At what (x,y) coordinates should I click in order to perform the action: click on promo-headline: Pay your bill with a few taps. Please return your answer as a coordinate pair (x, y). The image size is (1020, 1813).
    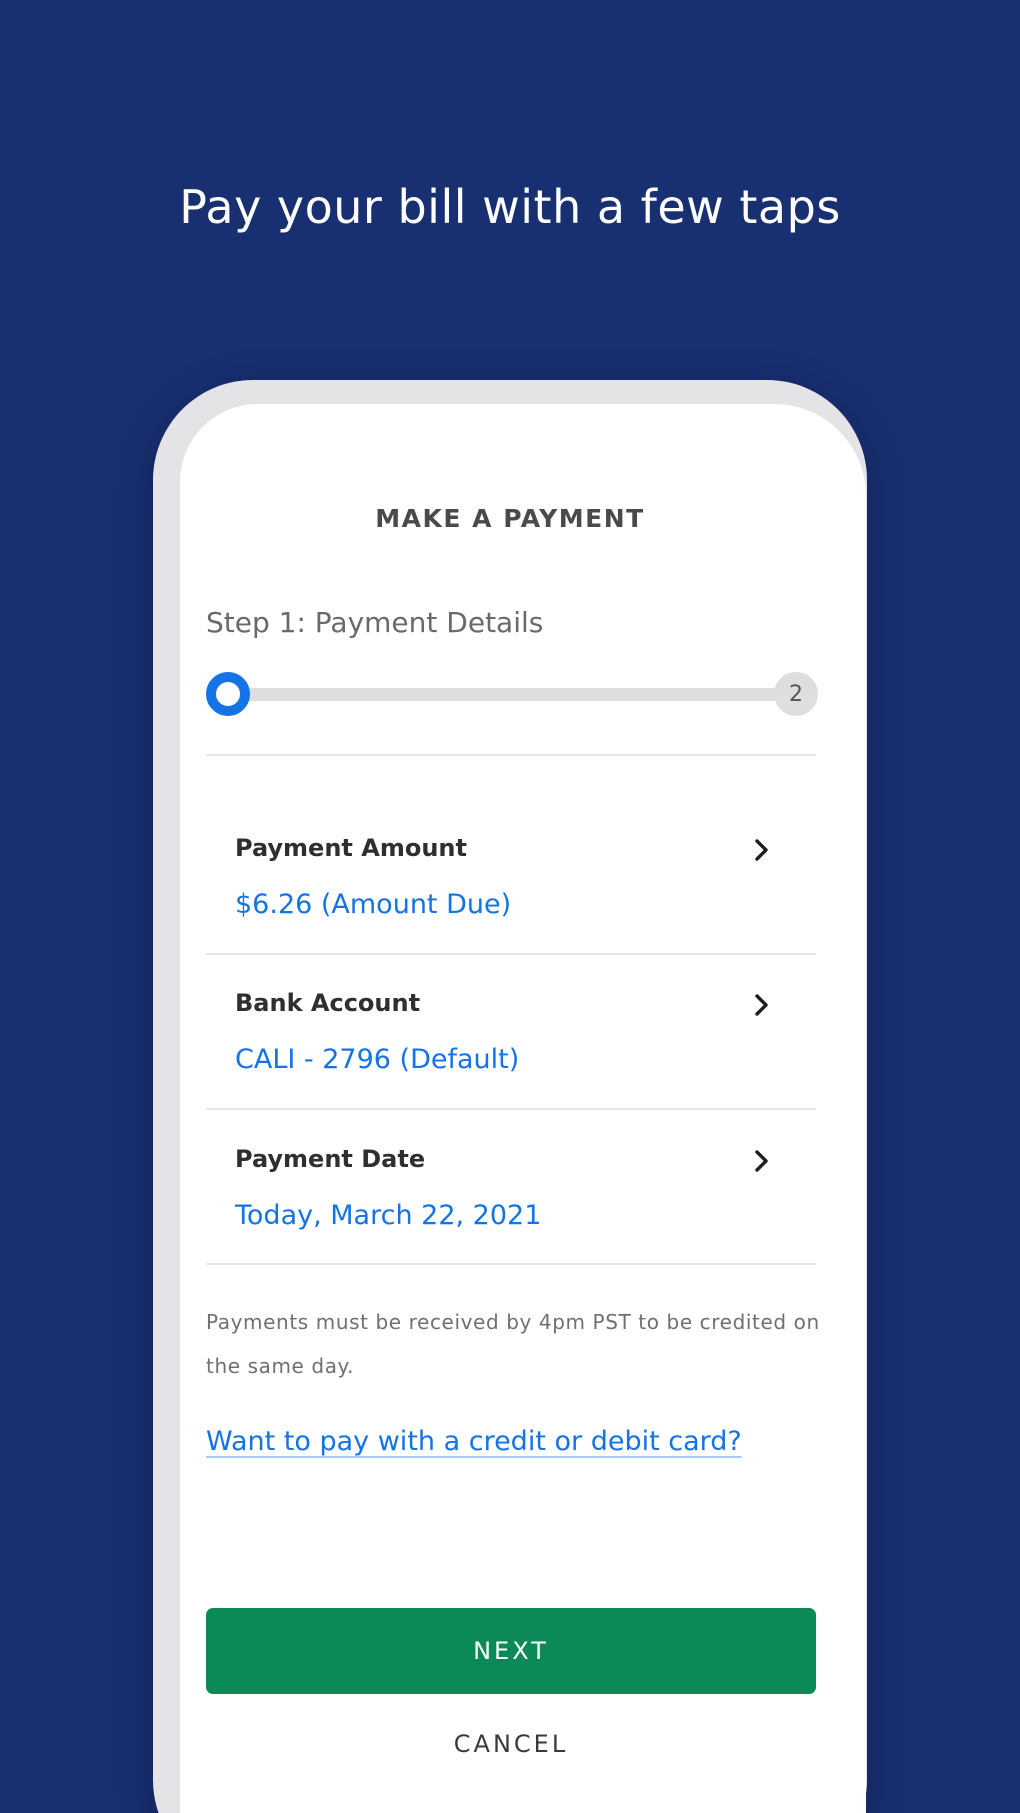
    Looking at the image, I should click on (510, 207).